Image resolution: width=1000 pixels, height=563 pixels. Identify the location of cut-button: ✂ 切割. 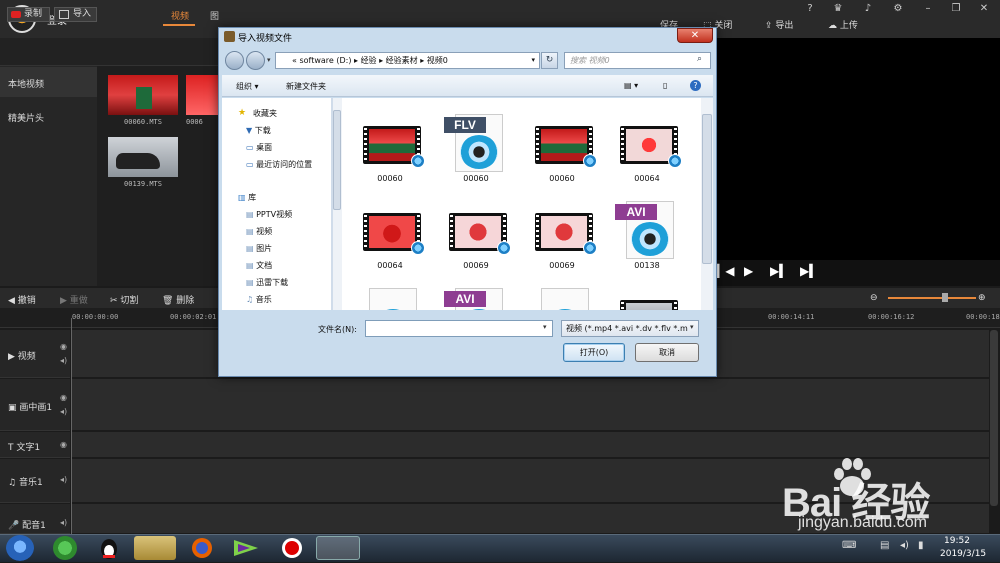
(124, 299).